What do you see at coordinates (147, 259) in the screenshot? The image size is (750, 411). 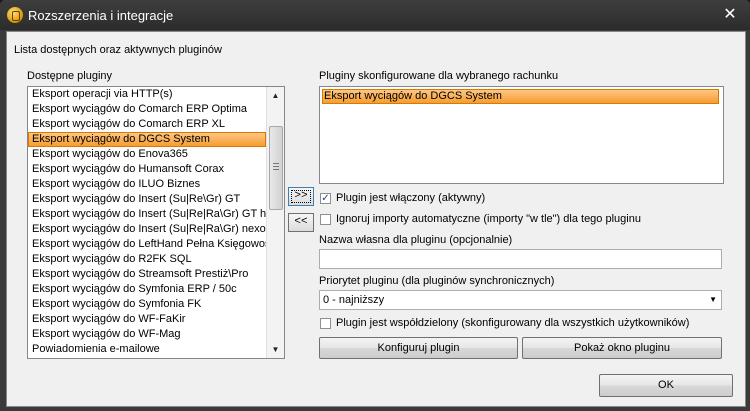 I see `available-plugin-item: Eksport wyciągów do R2FK SQL` at bounding box center [147, 259].